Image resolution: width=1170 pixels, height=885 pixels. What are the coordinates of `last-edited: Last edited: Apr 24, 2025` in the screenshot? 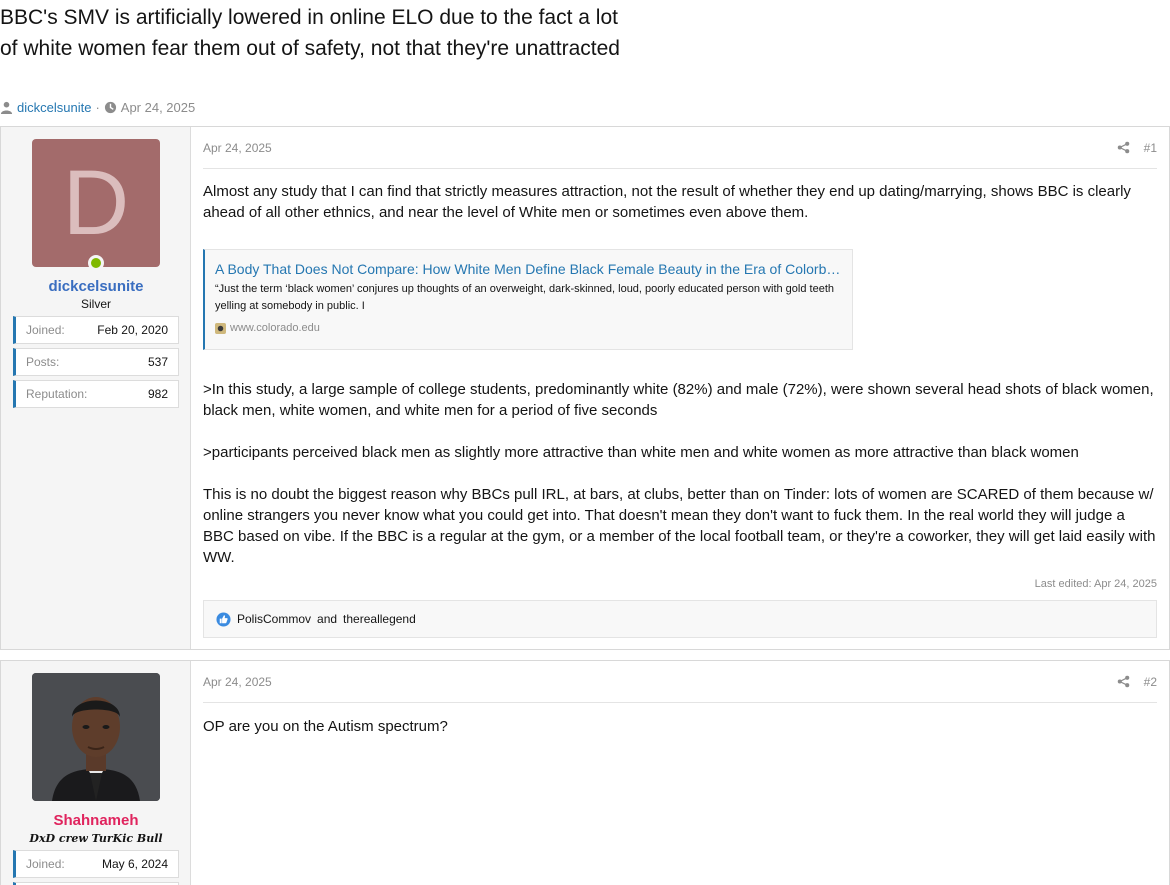 It's located at (1095, 584).